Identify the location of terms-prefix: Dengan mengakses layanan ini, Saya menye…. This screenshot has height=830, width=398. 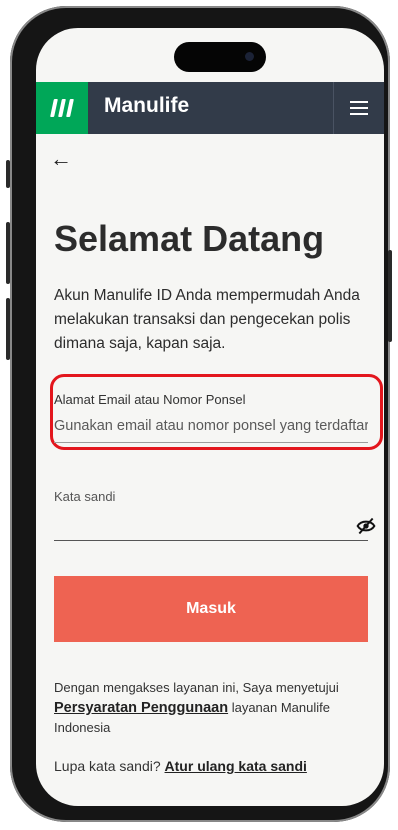
(196, 687).